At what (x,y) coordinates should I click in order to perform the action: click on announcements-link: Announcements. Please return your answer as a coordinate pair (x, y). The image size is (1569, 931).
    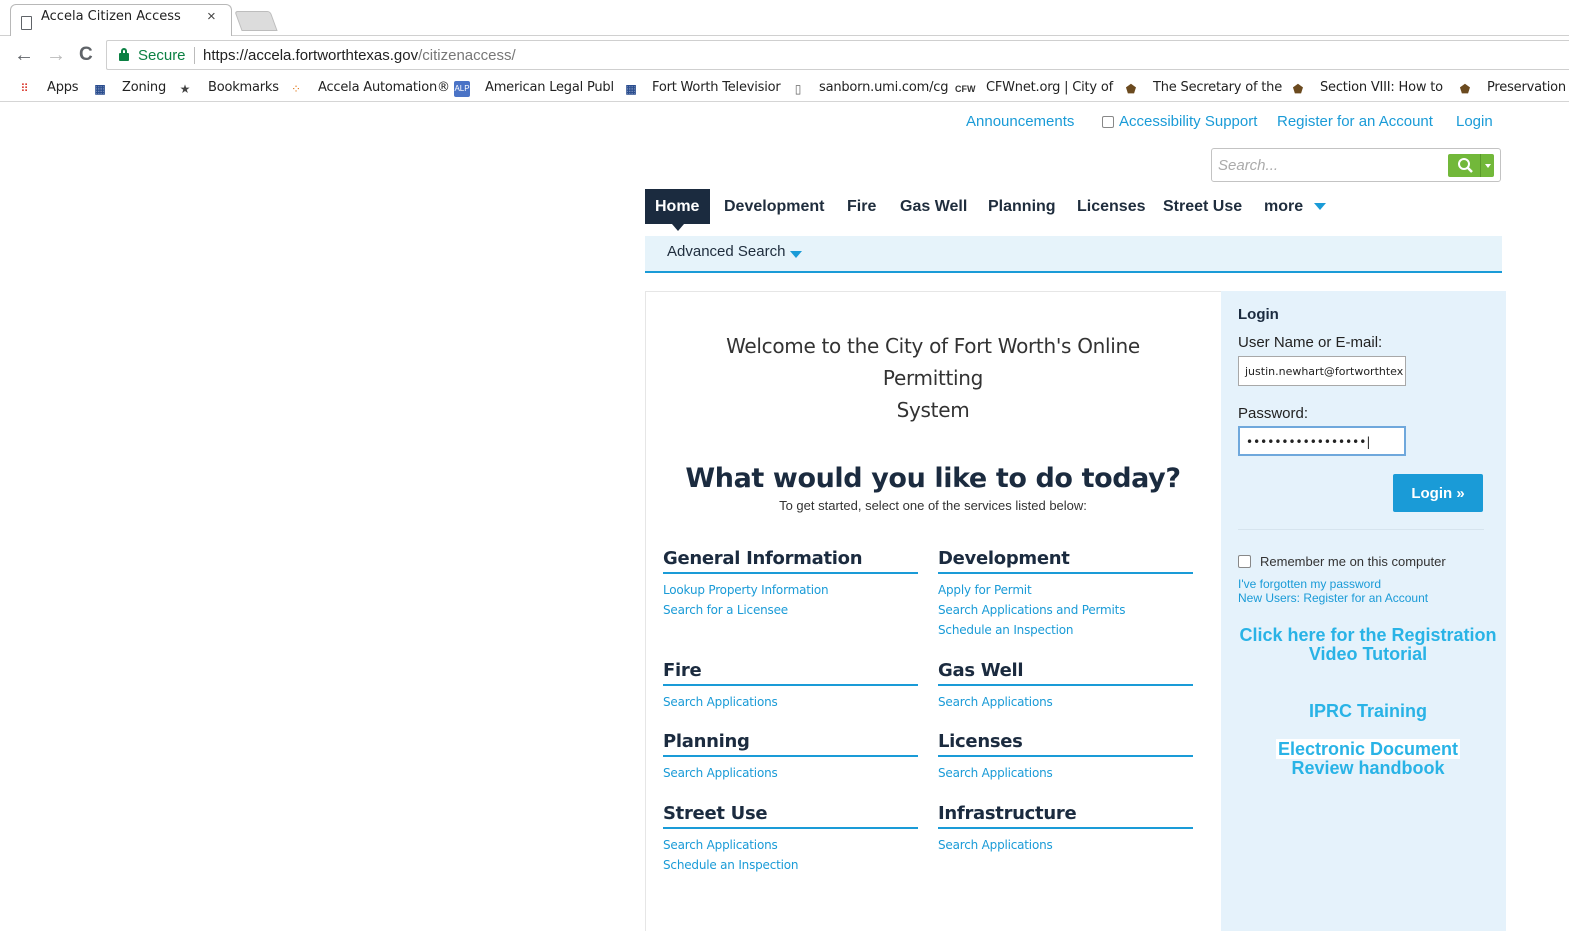
    Looking at the image, I should click on (1020, 121).